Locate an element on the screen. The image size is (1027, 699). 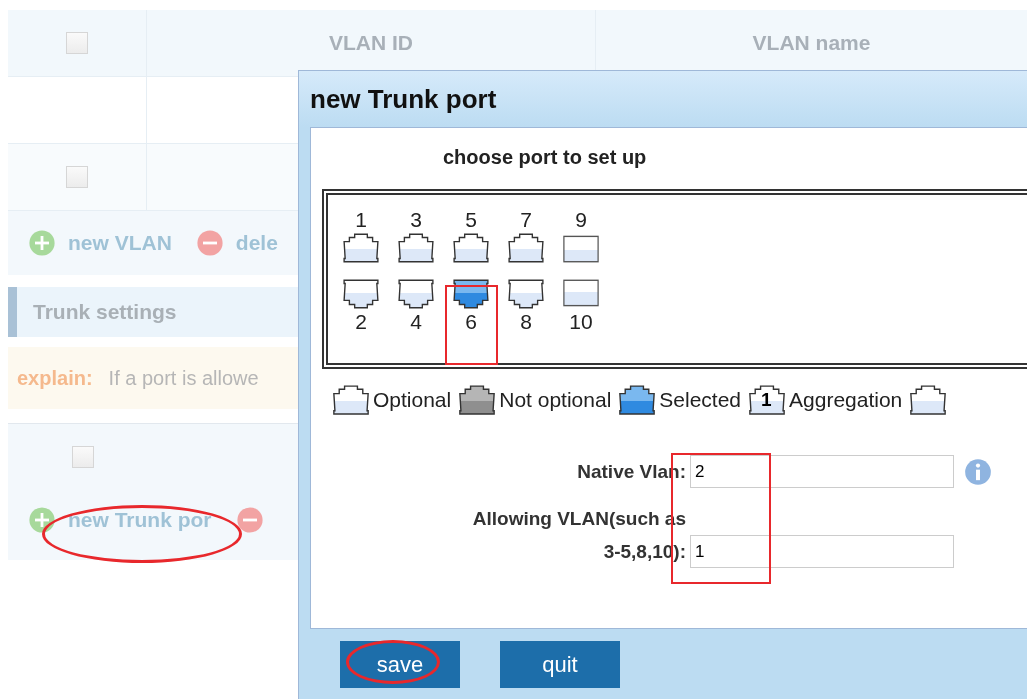
add-icon is located at coordinates (42, 520).